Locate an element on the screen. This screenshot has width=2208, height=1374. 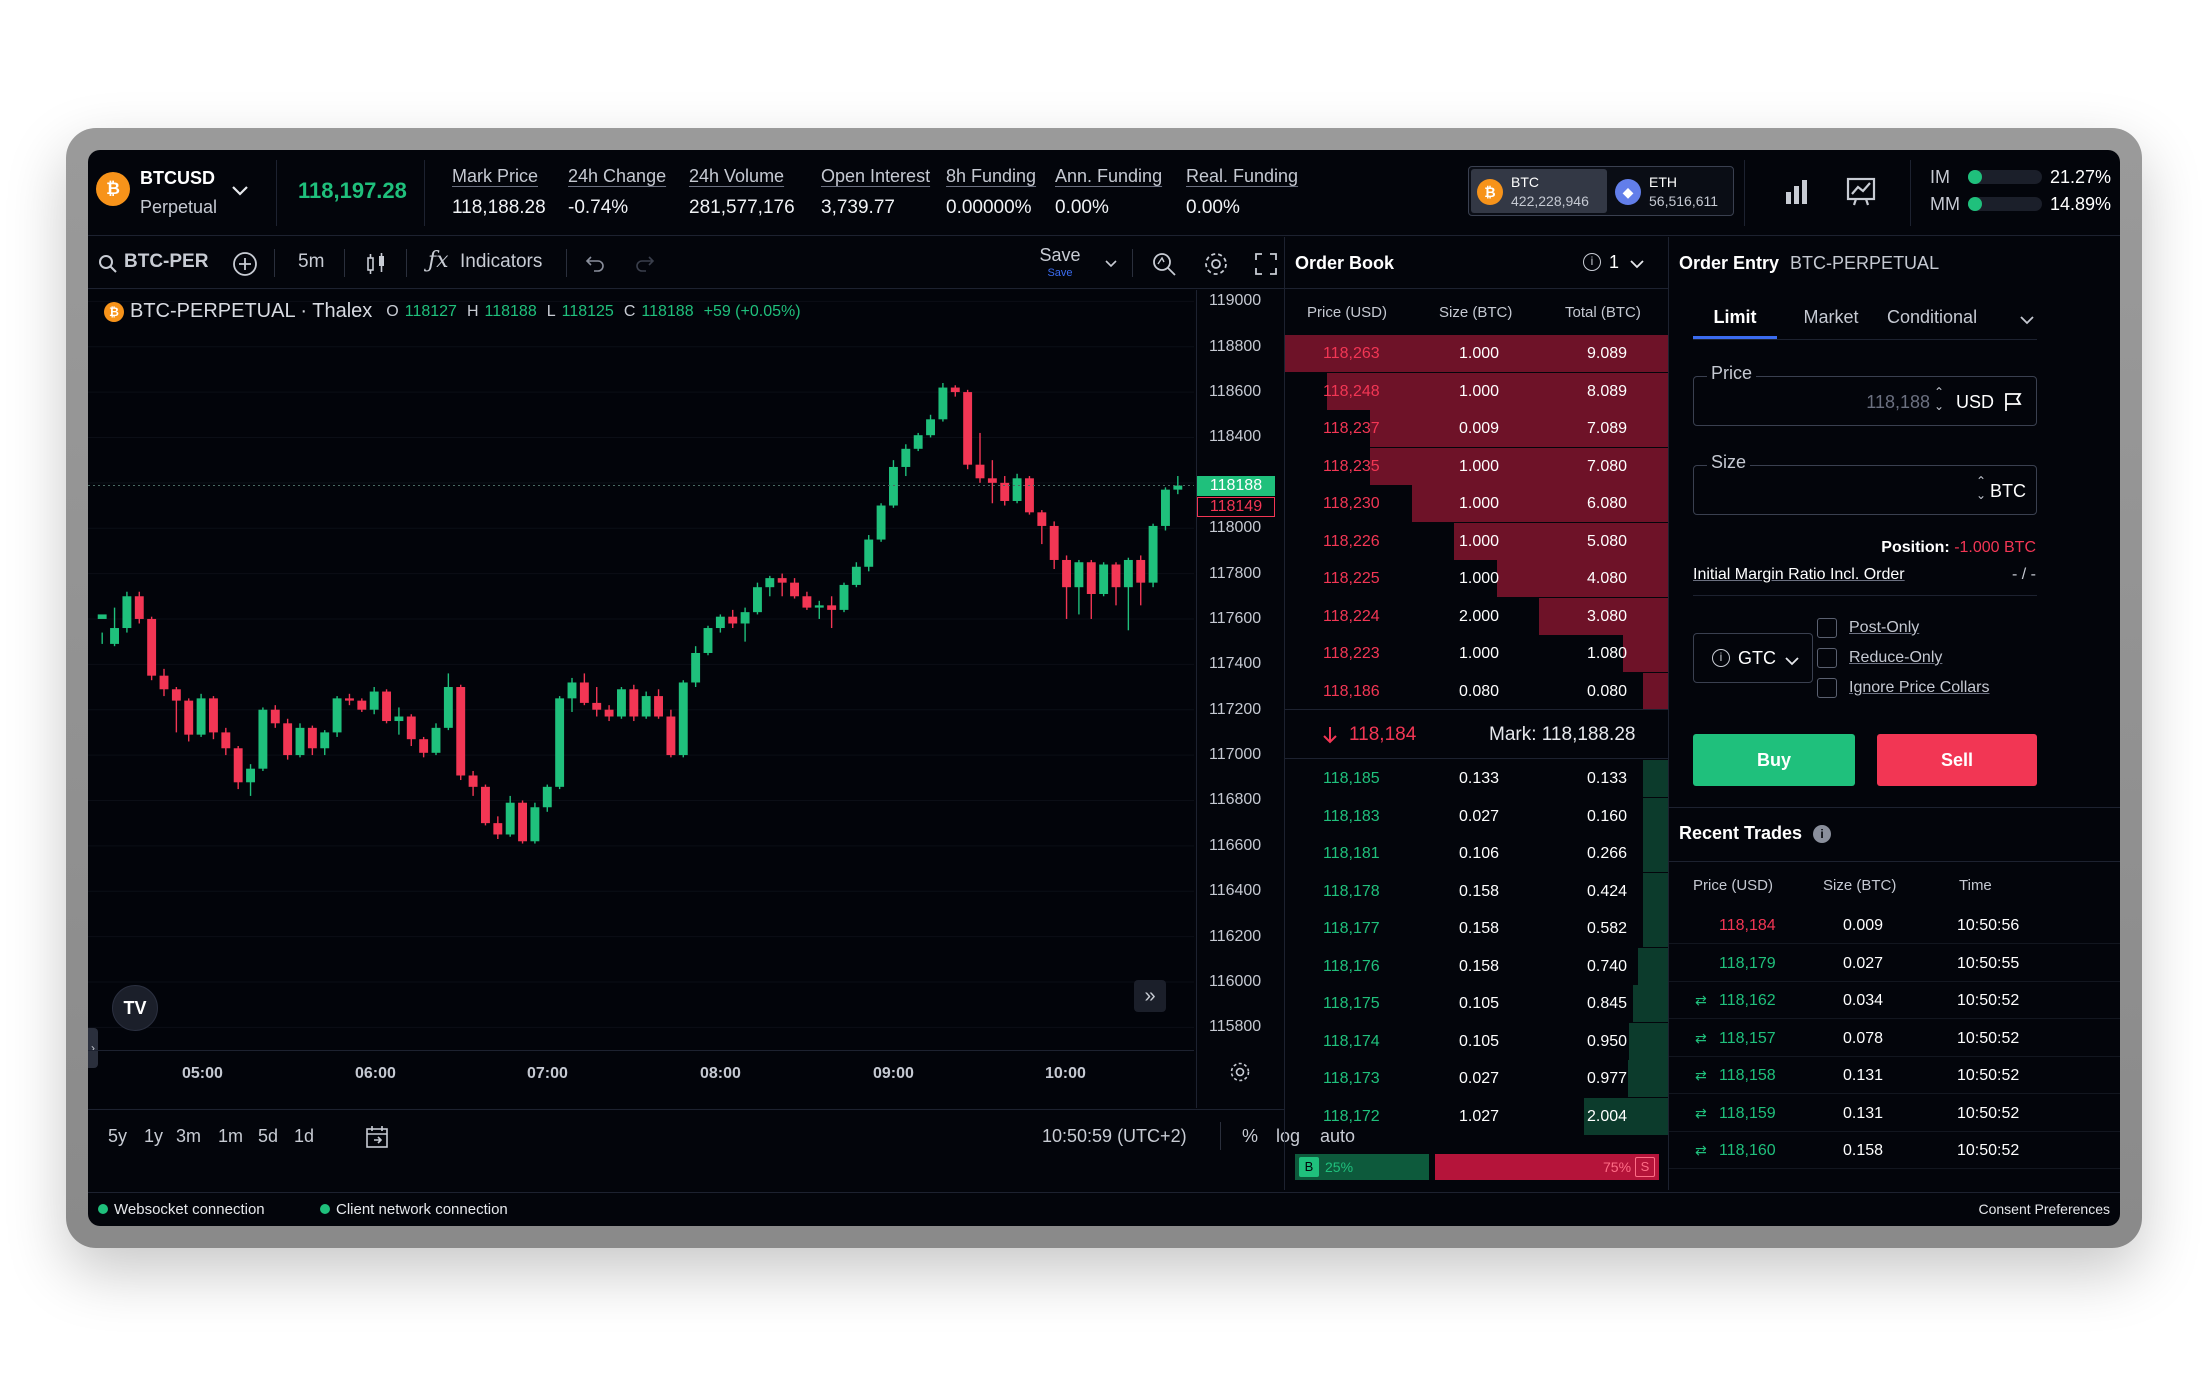
divider is located at coordinates (344, 263).